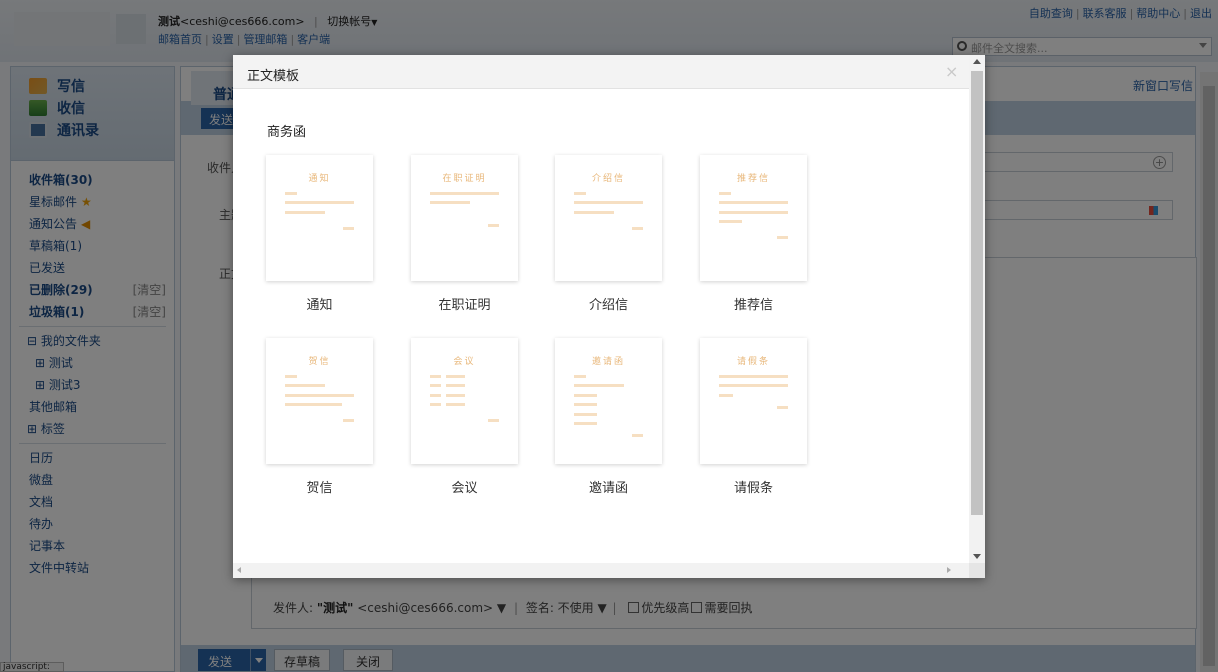  Describe the element at coordinates (464, 179) in the screenshot. I see `card-heading: 在职证明` at that location.